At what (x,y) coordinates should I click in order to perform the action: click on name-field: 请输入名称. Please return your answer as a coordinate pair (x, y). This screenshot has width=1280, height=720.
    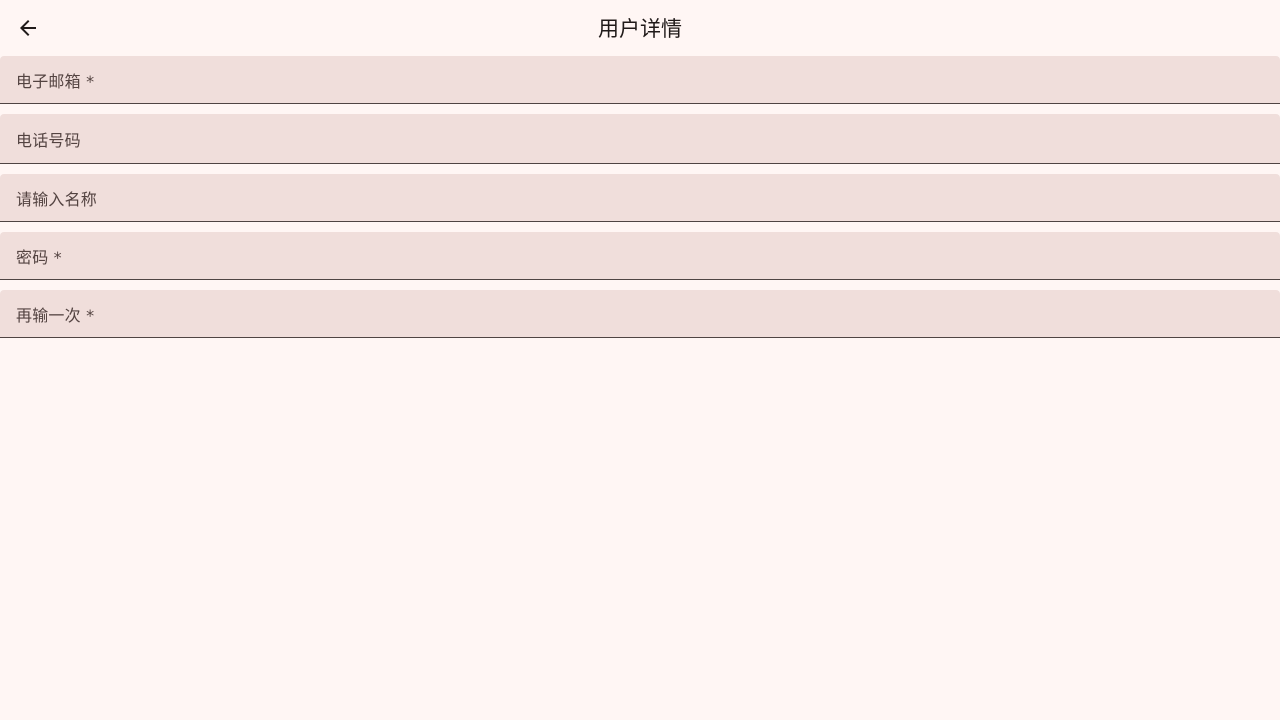
    Looking at the image, I should click on (640, 198).